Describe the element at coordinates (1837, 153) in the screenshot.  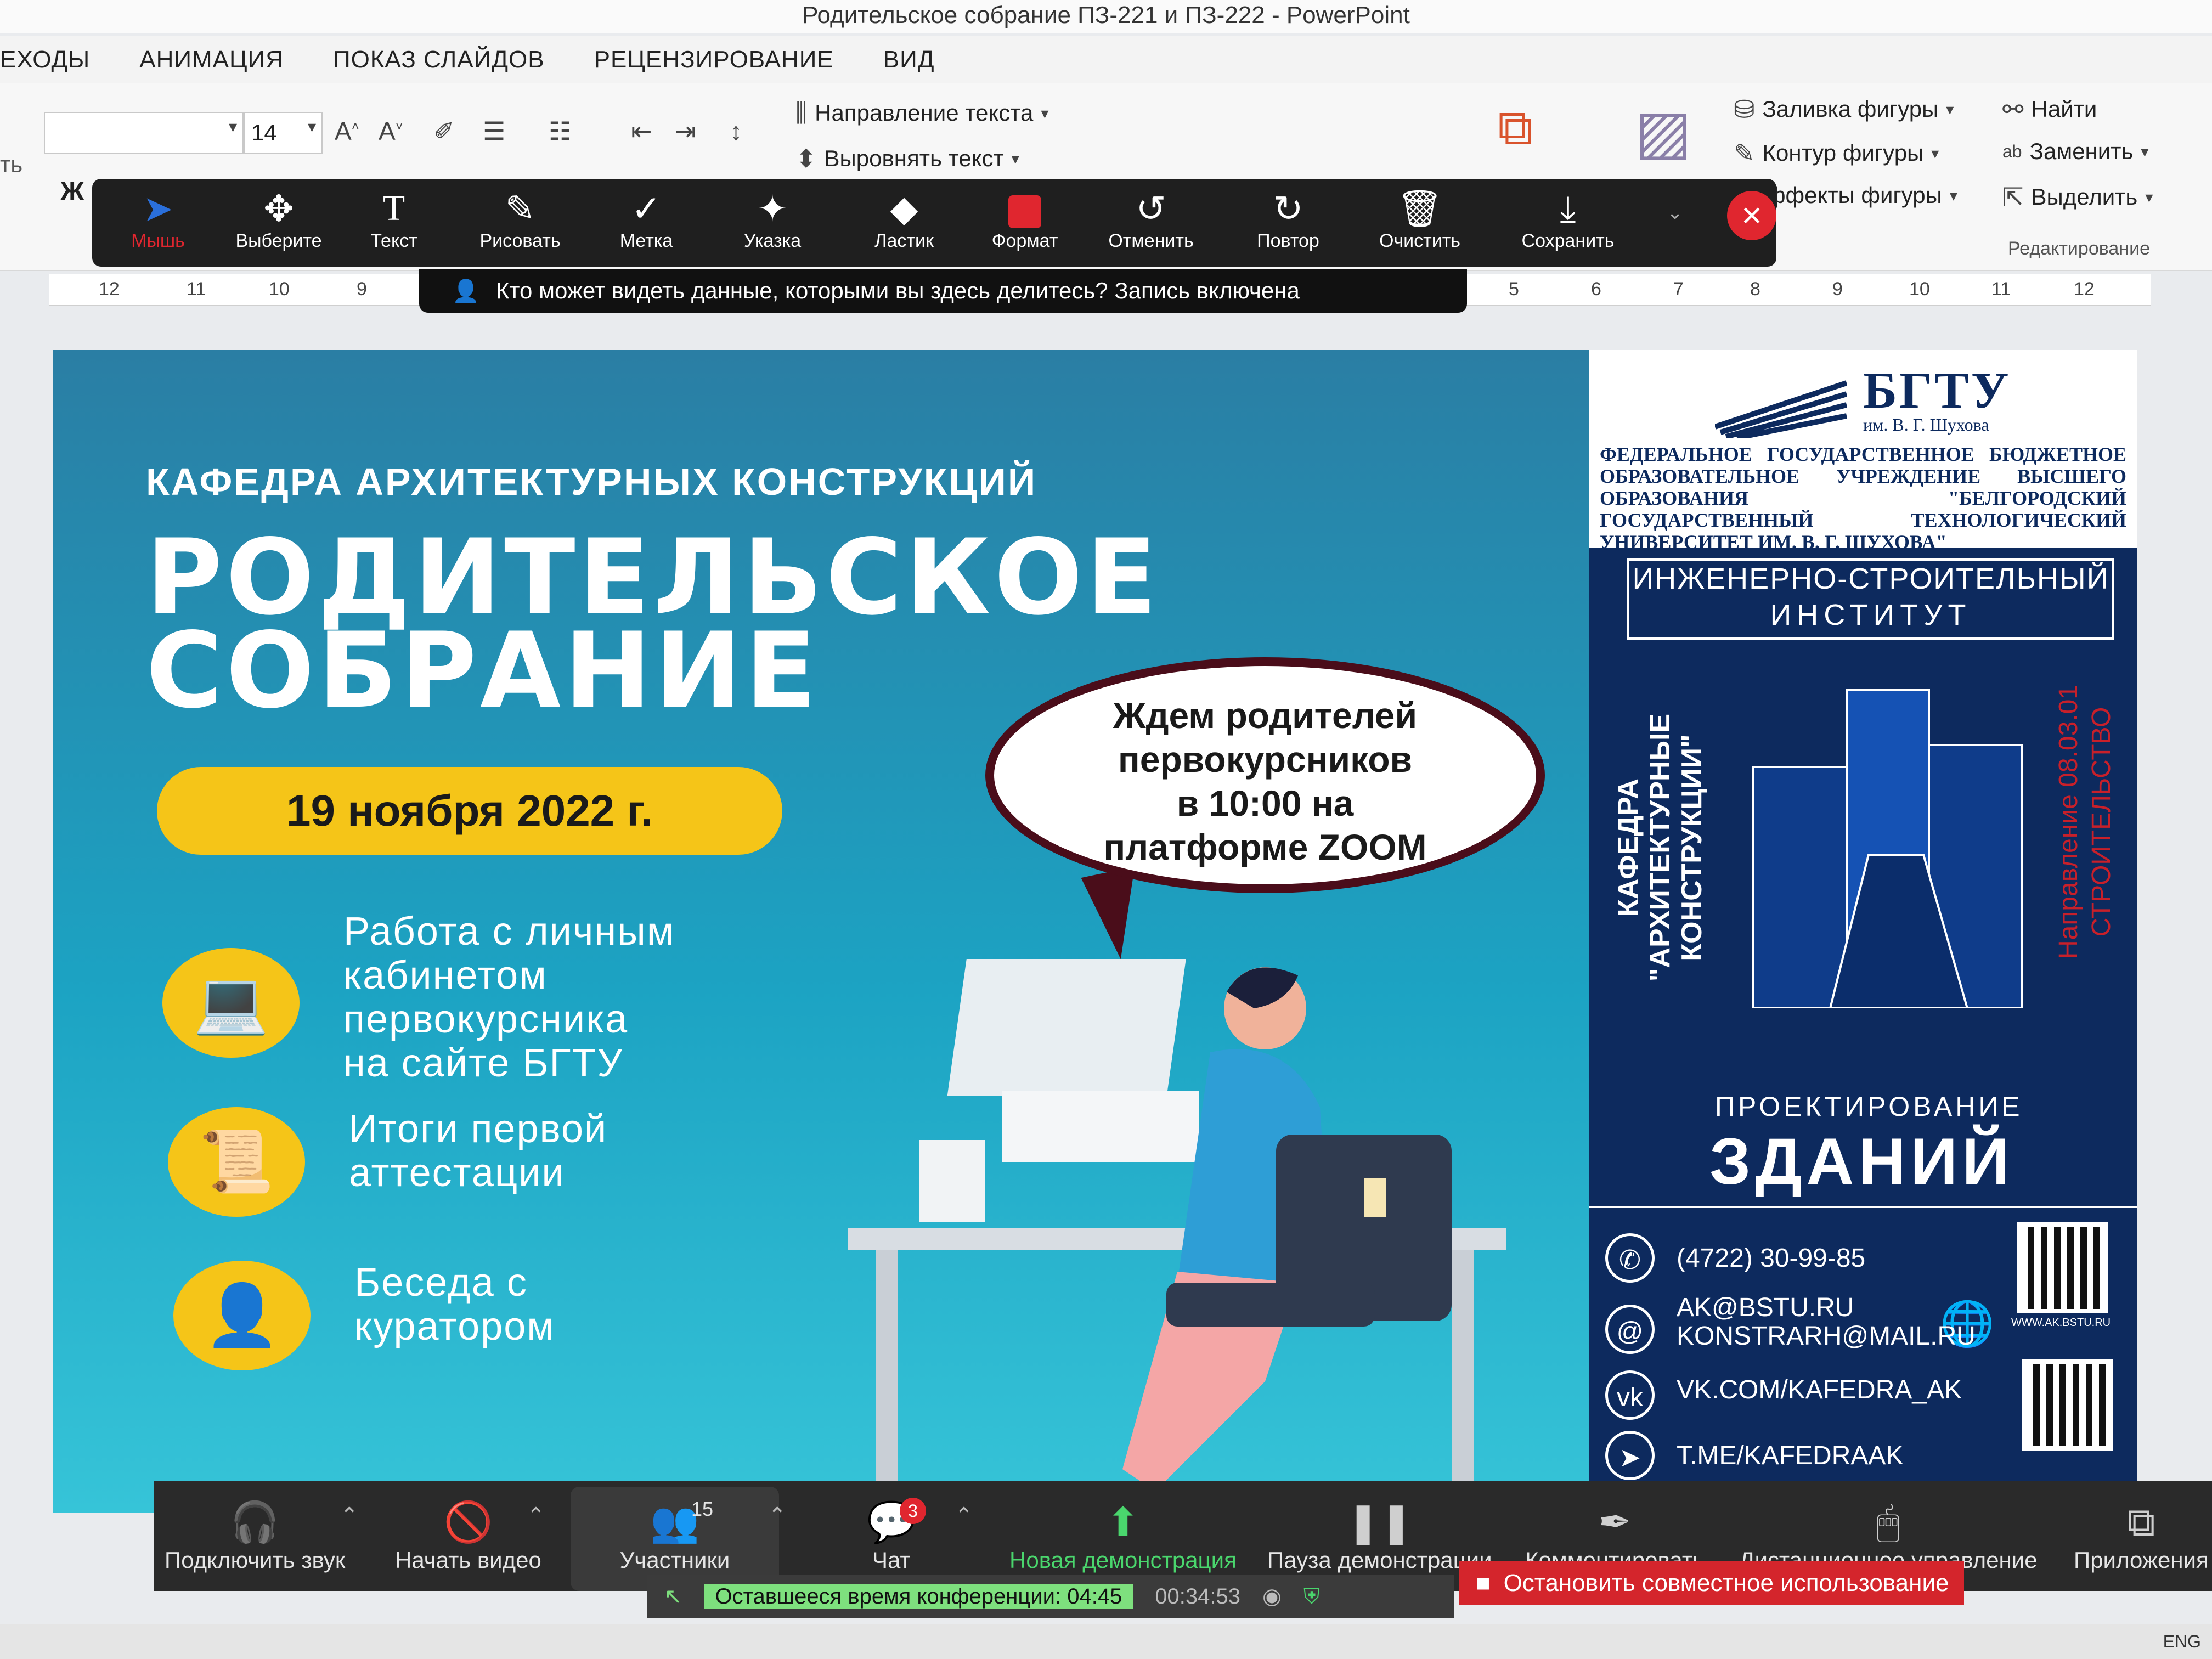
I see `shape-outline-button: ✎ Контур фигуры ▾` at that location.